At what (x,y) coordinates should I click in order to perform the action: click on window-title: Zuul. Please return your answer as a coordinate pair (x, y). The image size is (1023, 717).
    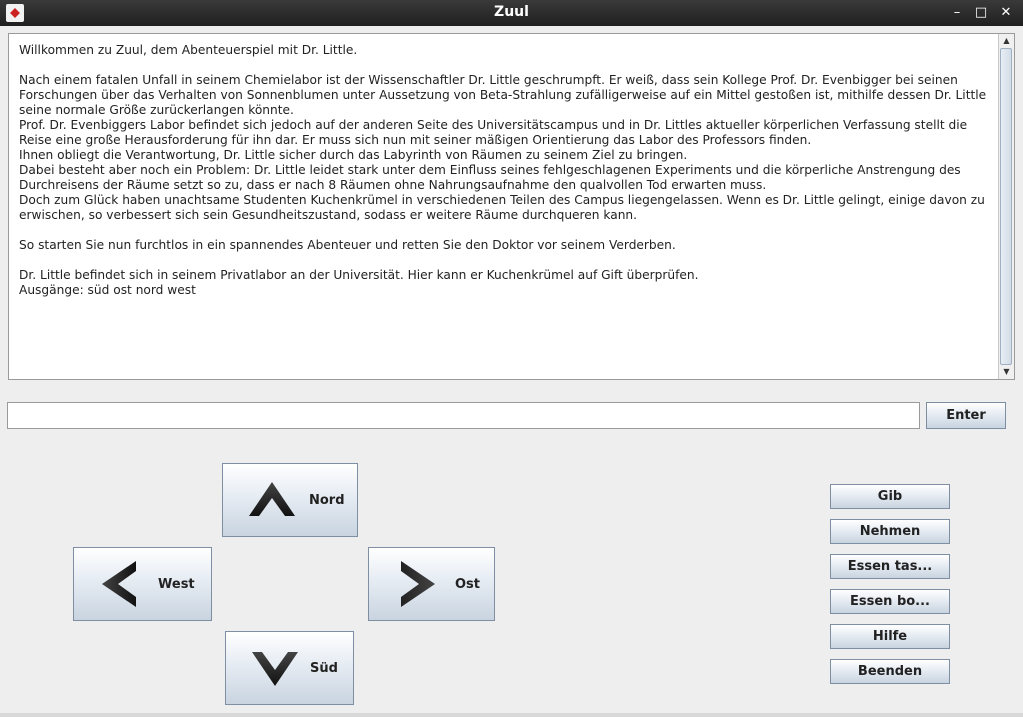
    Looking at the image, I should click on (511, 12).